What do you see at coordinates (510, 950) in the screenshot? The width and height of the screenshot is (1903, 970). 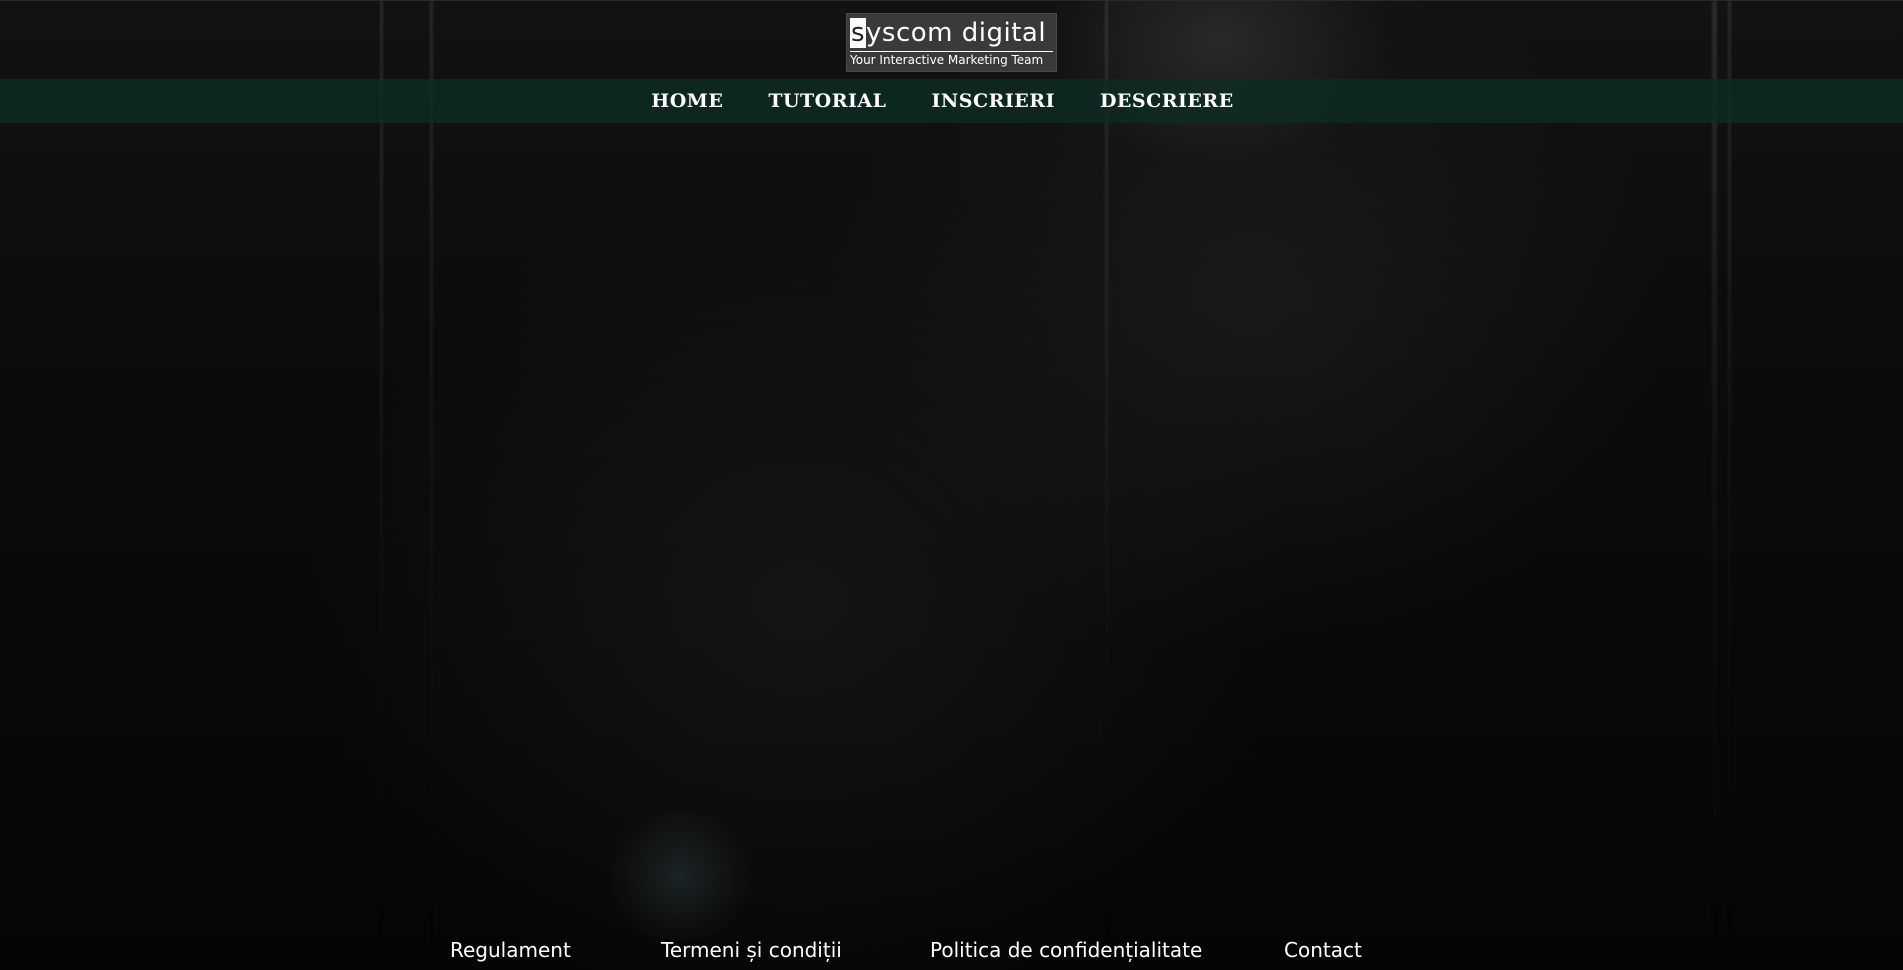 I see `footer-link-regulament: Regulament` at bounding box center [510, 950].